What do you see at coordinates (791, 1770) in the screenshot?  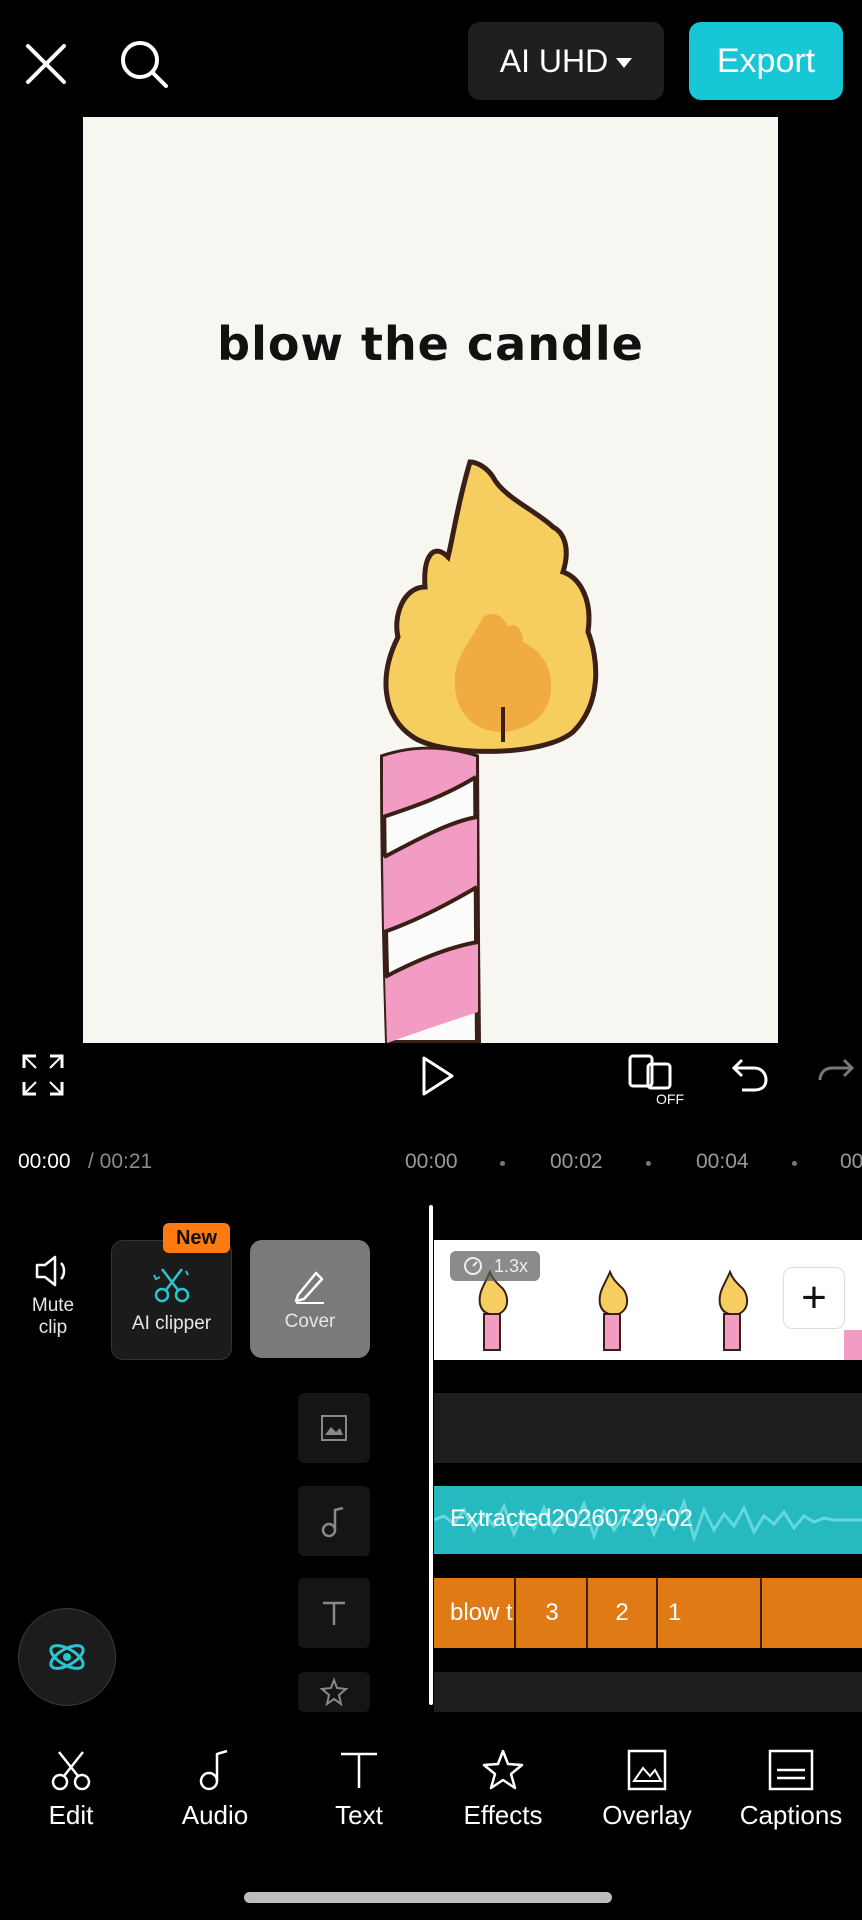 I see `captions-icon` at bounding box center [791, 1770].